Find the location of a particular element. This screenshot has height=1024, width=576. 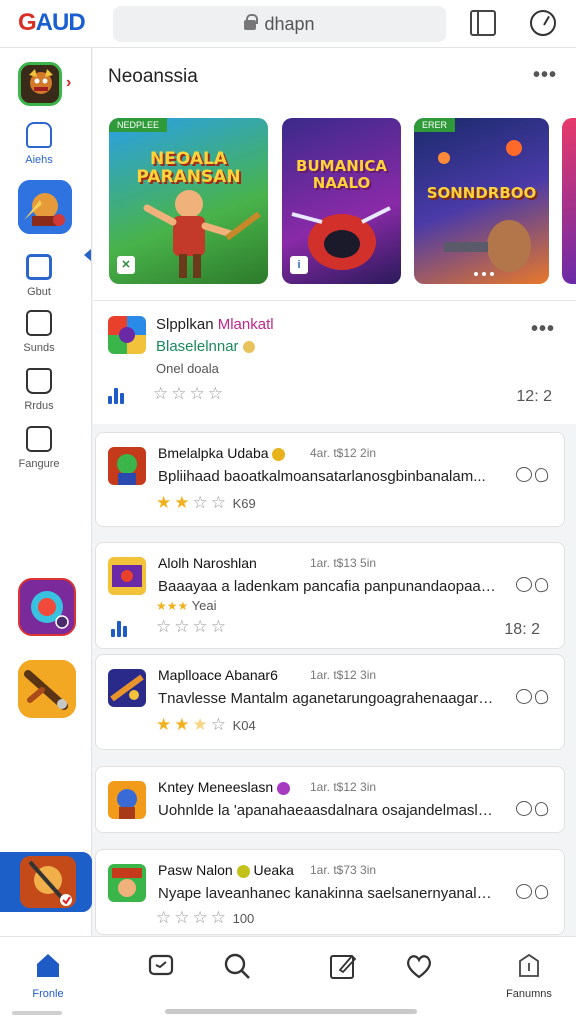

nav-forums: Fanumns is located at coordinates (529, 975).